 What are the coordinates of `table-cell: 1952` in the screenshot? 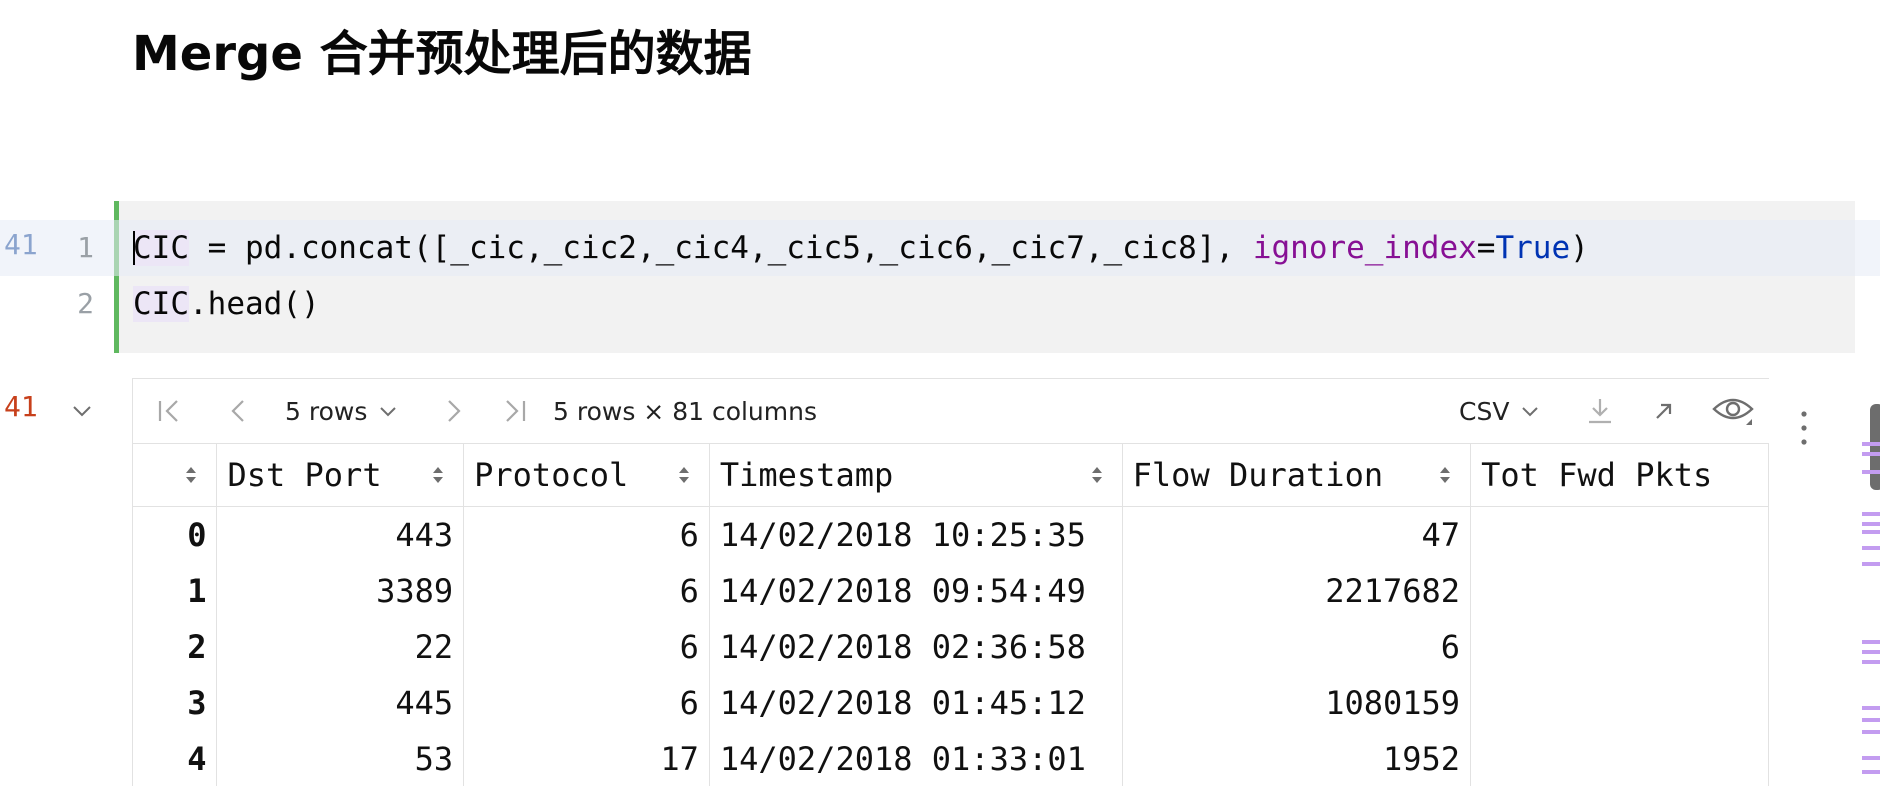 It's located at (1297, 758).